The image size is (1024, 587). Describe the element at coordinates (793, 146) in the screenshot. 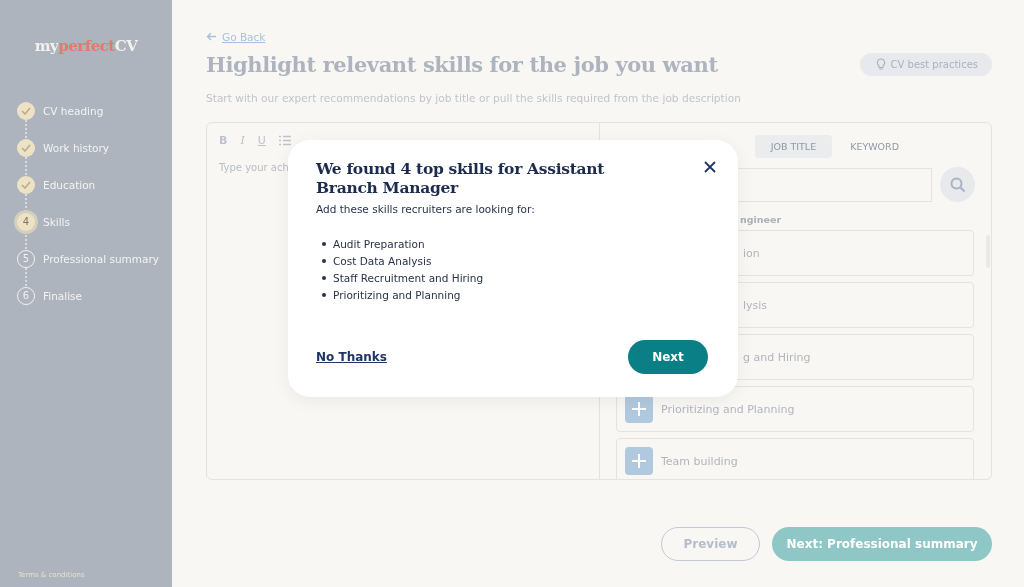

I see `search-tab: JOB TITLE` at that location.